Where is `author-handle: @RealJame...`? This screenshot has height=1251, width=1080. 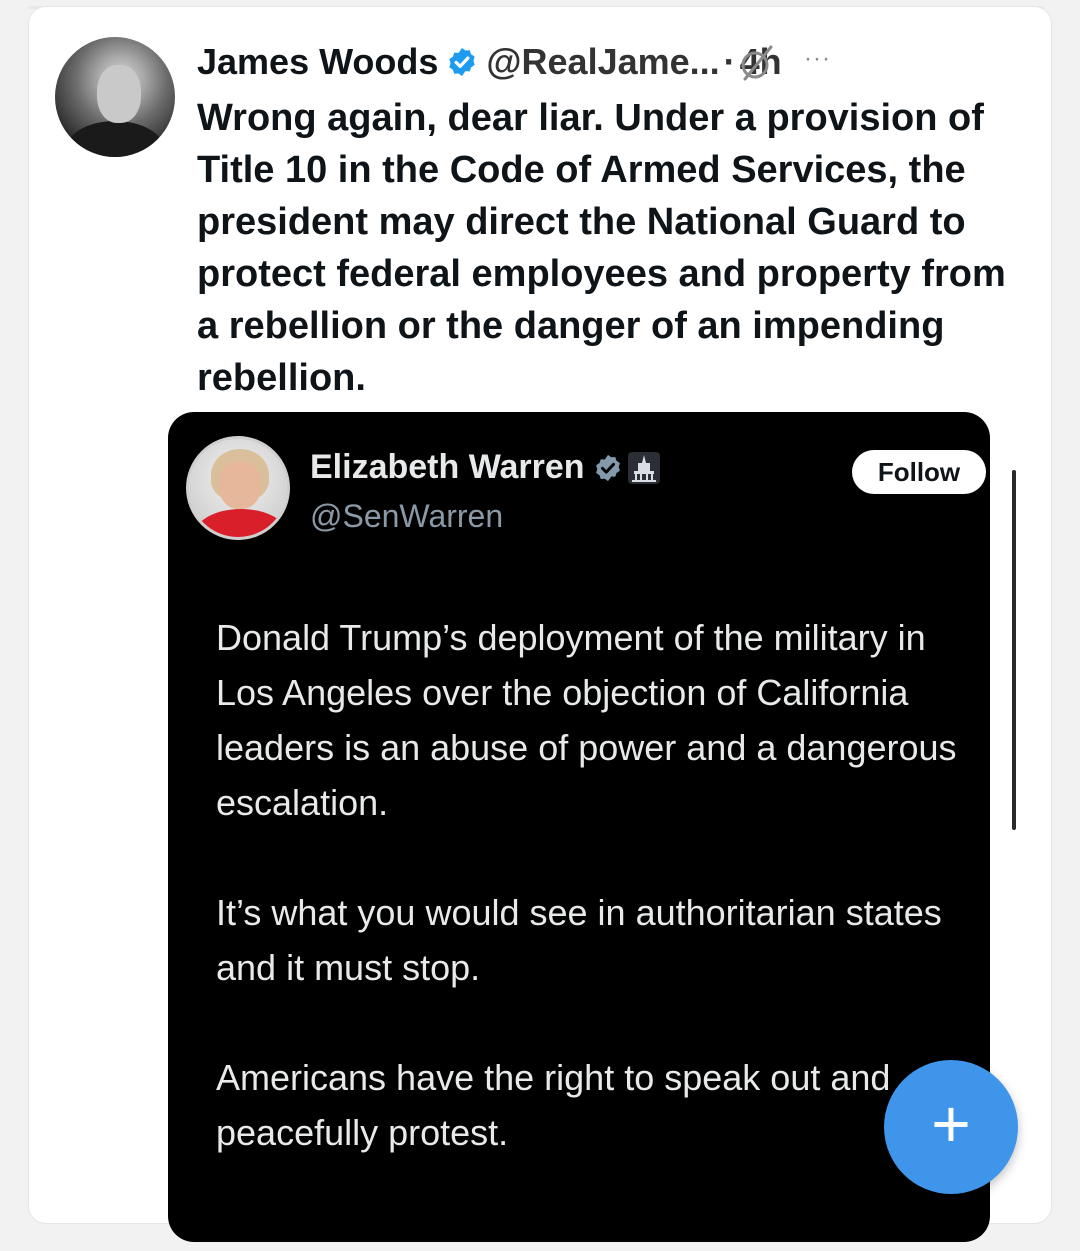
author-handle: @RealJame... is located at coordinates (602, 62).